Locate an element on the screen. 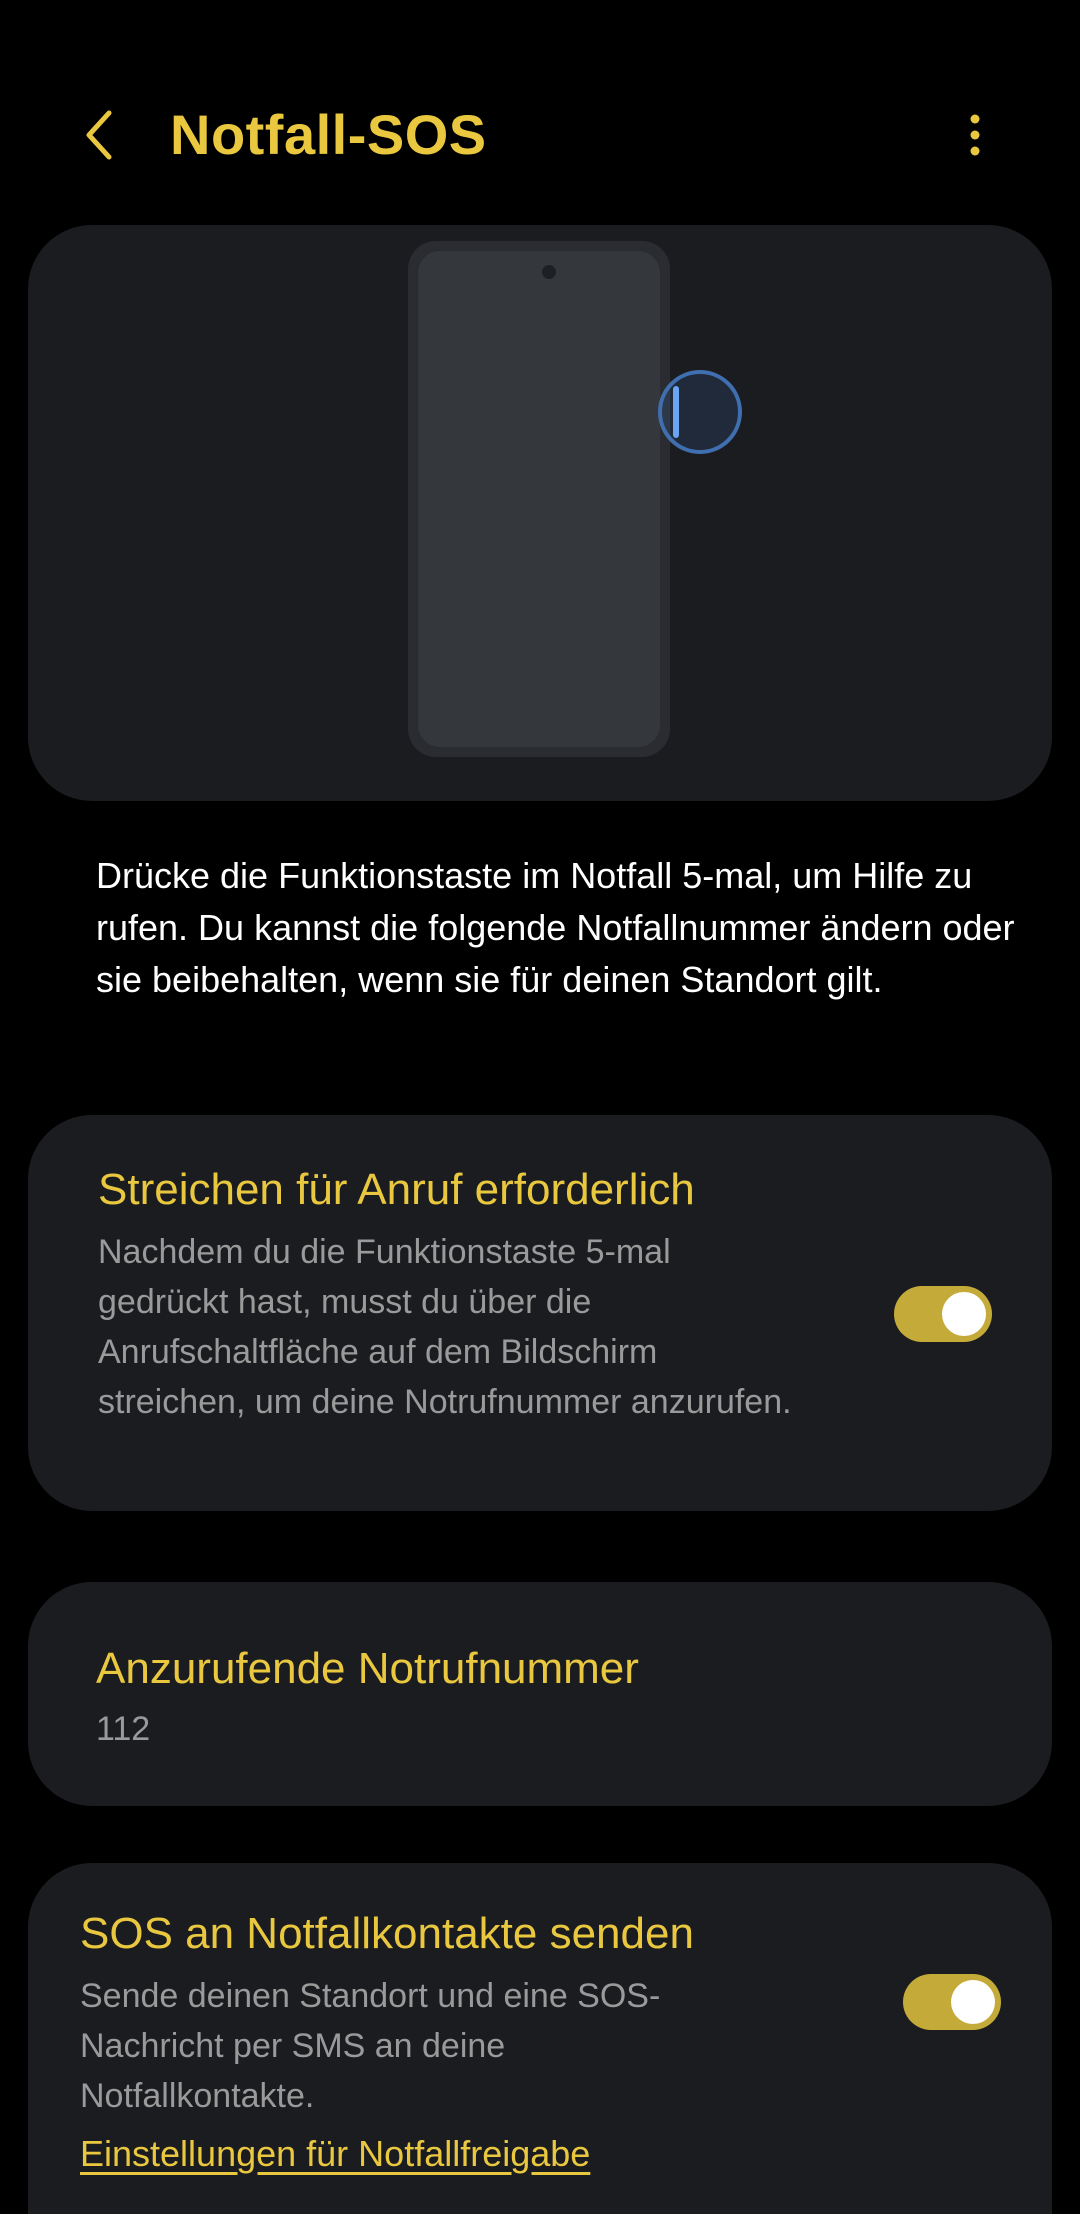  chevron-left-icon is located at coordinates (99, 135).